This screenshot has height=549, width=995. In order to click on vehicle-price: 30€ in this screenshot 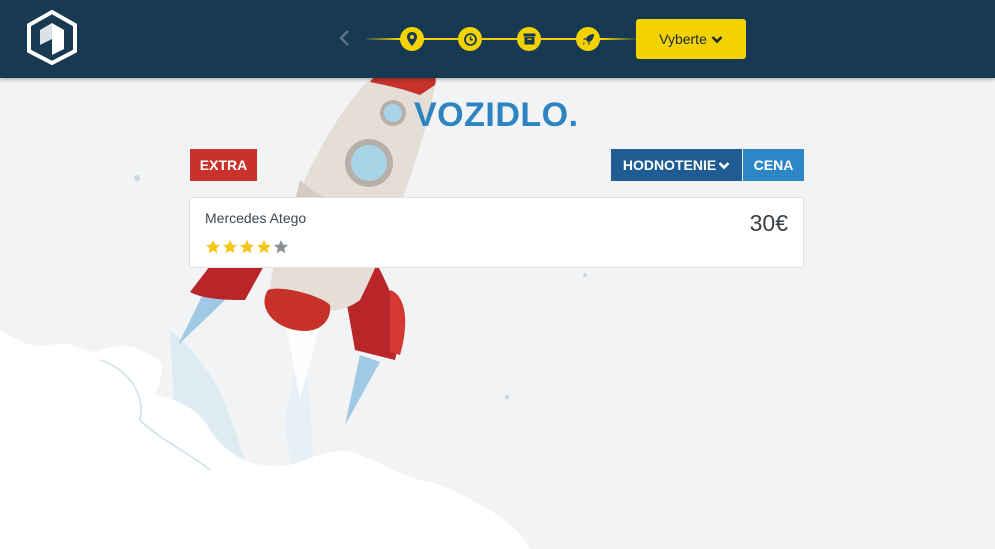, I will do `click(768, 223)`.